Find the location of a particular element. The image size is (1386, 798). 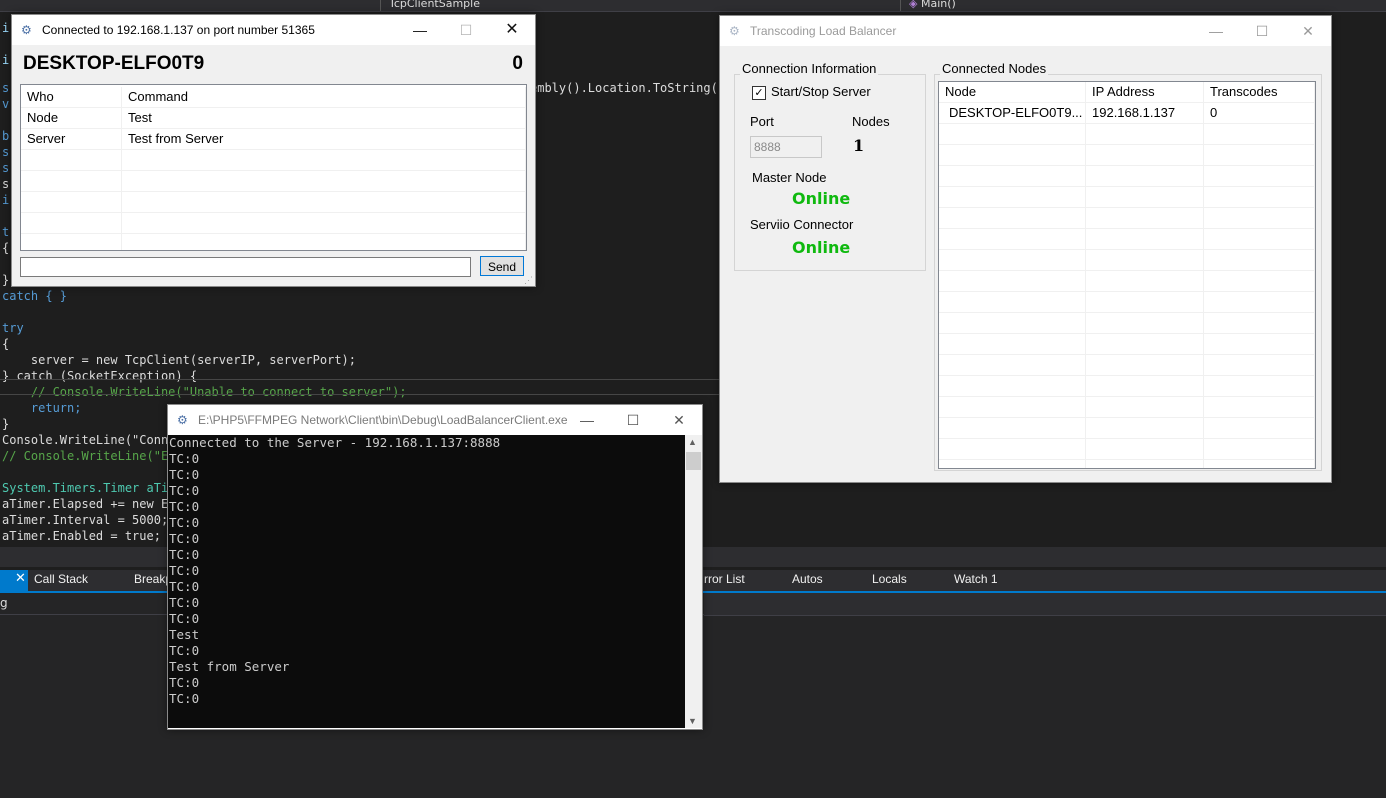

close-icon: ✕ is located at coordinates (20, 578).